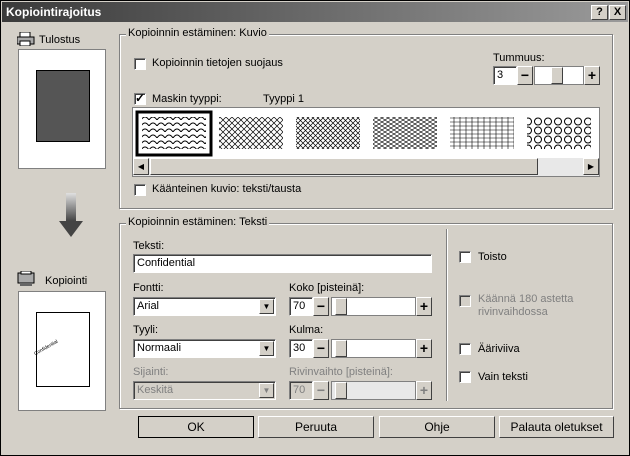  I want to click on angle-increase-button: +, so click(424, 348).